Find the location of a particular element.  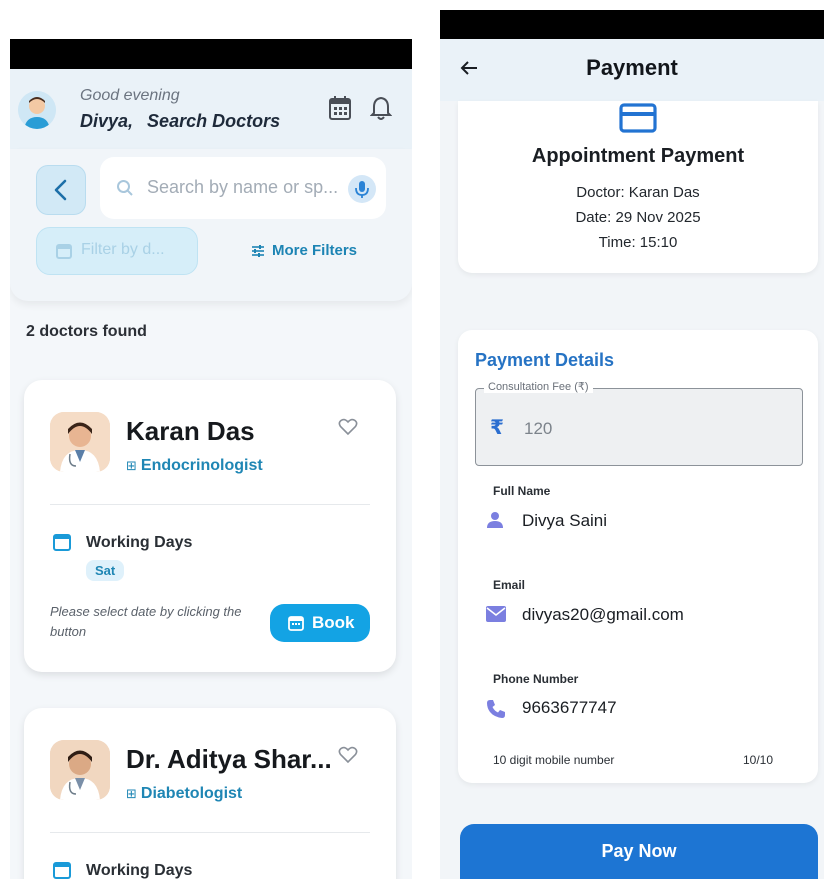

book-button: Book is located at coordinates (320, 623).